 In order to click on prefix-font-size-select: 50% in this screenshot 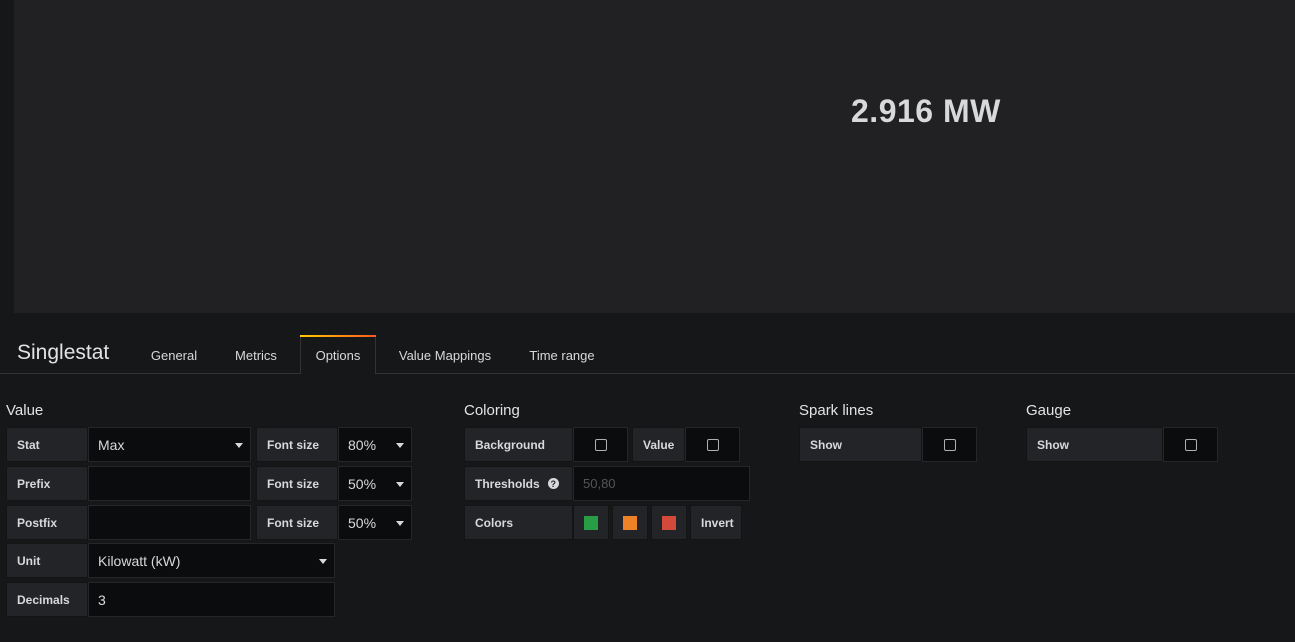, I will do `click(375, 483)`.